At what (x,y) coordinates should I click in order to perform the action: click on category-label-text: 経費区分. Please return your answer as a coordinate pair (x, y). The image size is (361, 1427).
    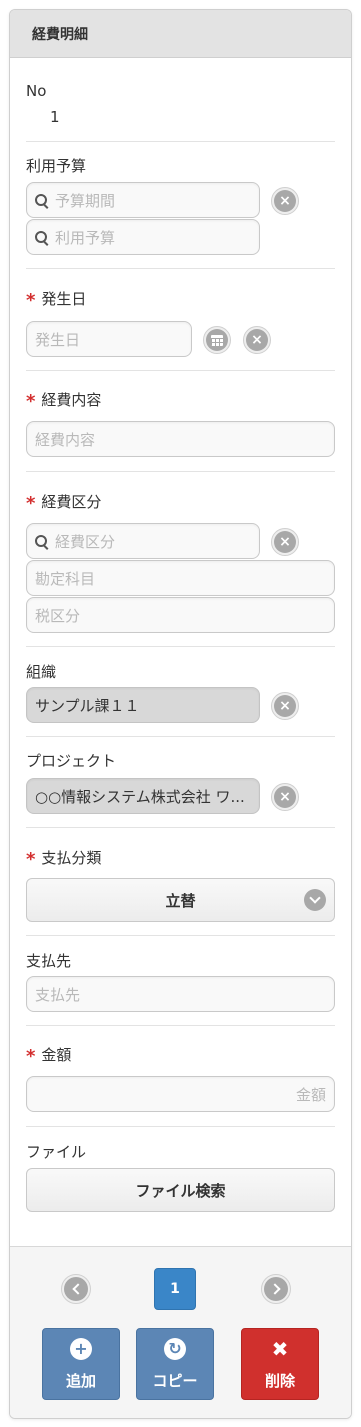
    Looking at the image, I should click on (71, 502).